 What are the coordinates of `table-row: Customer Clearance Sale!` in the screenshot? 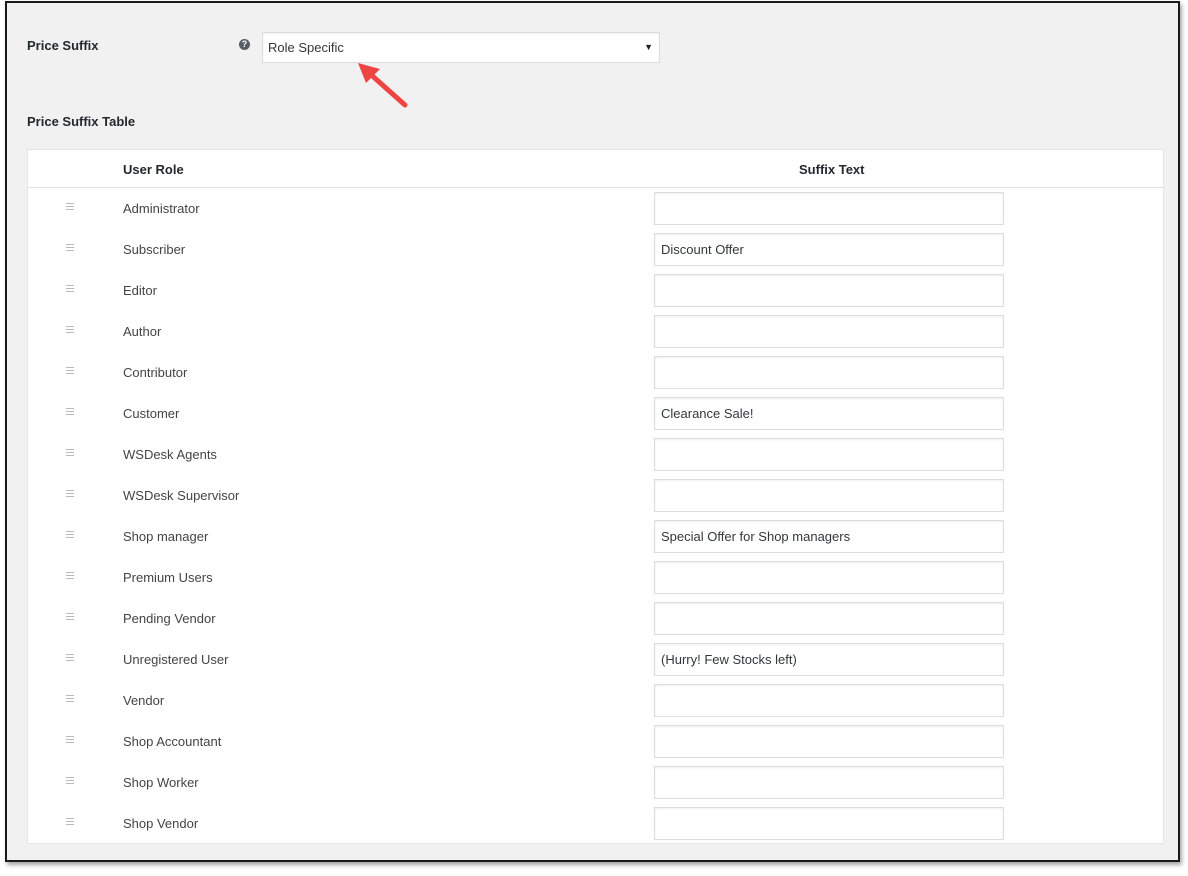 It's located at (595, 414).